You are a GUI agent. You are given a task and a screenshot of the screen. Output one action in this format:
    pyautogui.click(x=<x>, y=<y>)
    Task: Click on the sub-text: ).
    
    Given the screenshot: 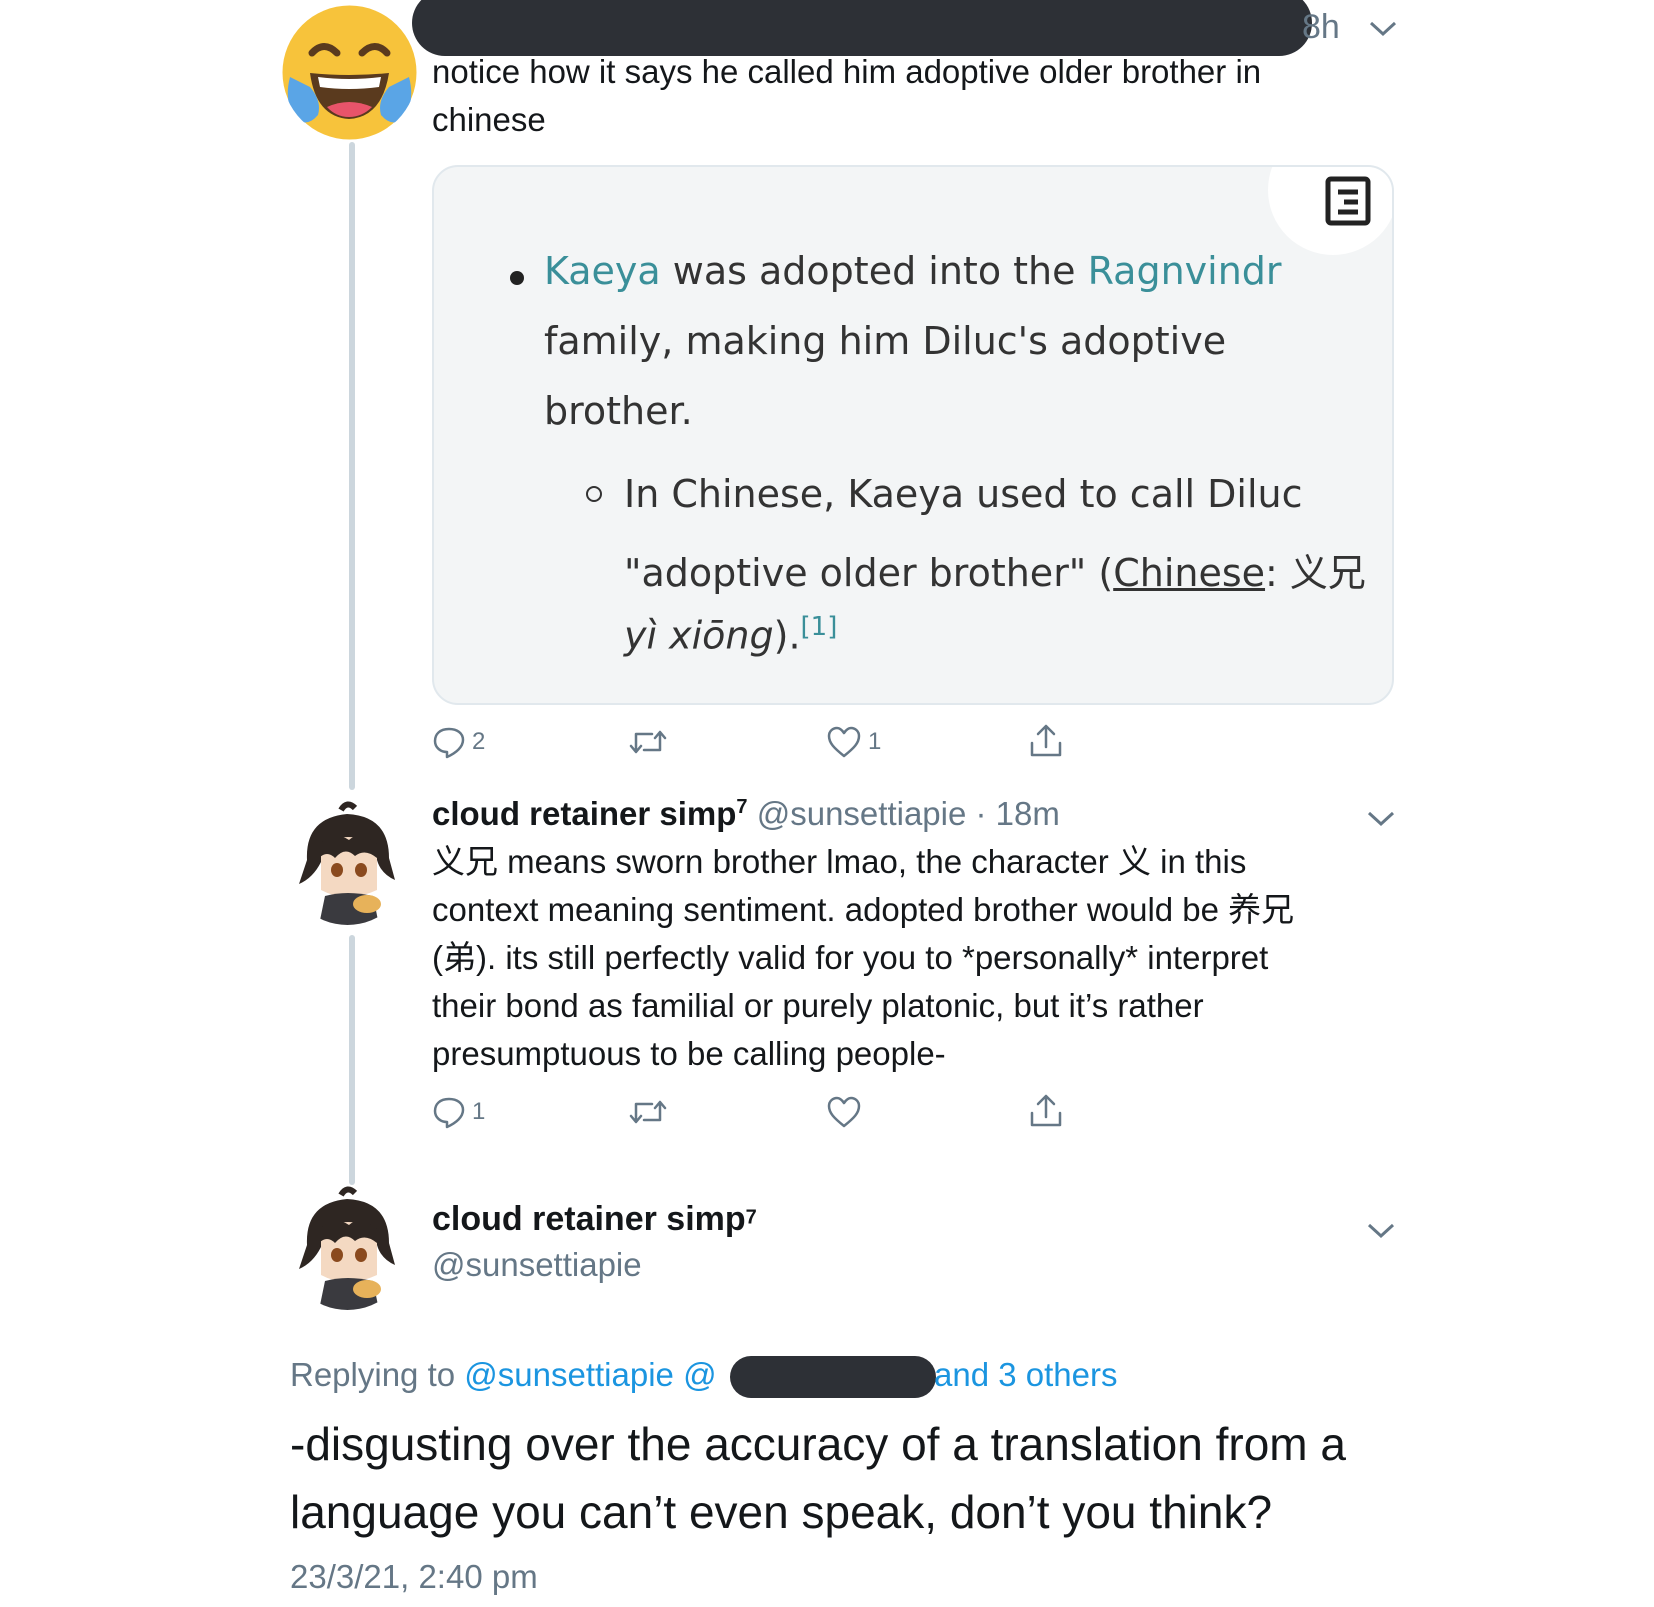 What is the action you would take?
    pyautogui.click(x=787, y=635)
    